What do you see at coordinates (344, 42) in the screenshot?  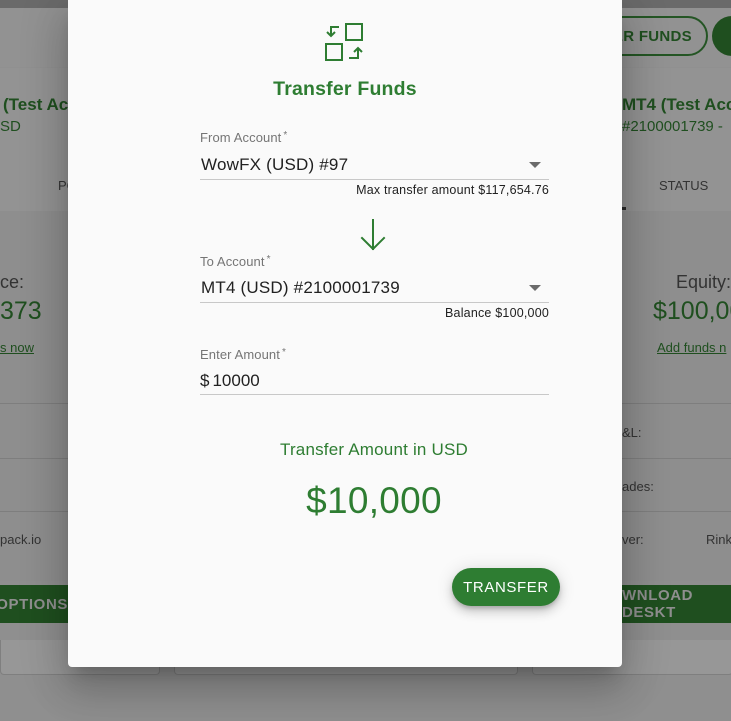 I see `transfer-swap-icon` at bounding box center [344, 42].